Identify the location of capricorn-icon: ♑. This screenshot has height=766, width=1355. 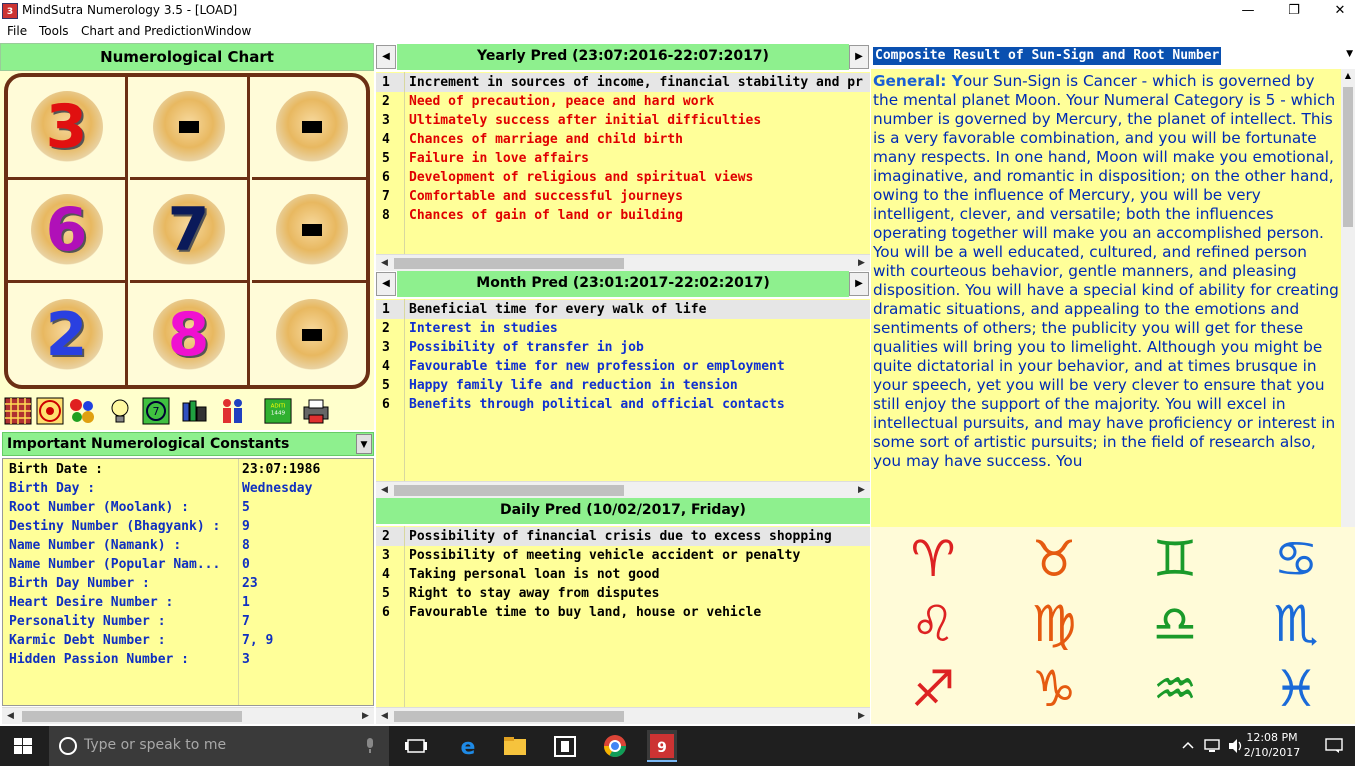
(1054, 689).